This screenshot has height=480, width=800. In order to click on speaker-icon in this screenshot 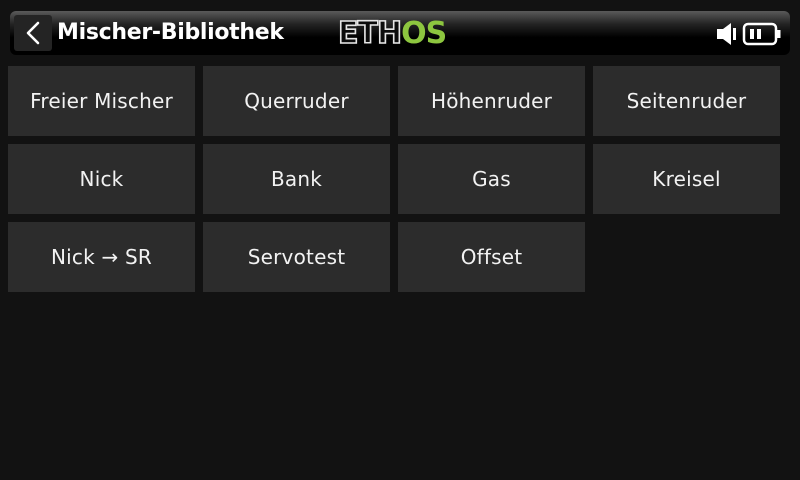, I will do `click(727, 34)`.